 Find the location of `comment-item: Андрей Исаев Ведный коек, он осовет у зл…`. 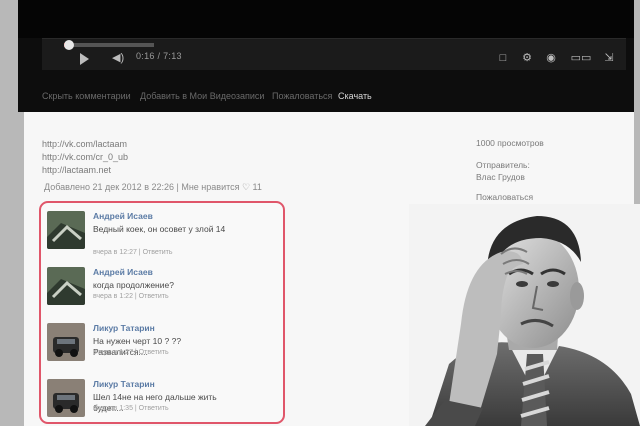

comment-item: Андрей Исаев Ведный коек, он осовет у зл… is located at coordinates (165, 236).